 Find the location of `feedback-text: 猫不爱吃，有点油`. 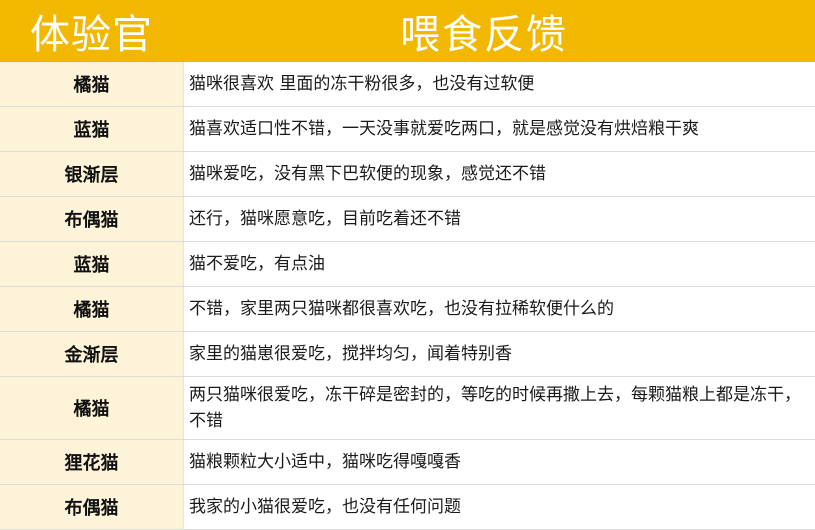

feedback-text: 猫不爱吃，有点油 is located at coordinates (499, 264).